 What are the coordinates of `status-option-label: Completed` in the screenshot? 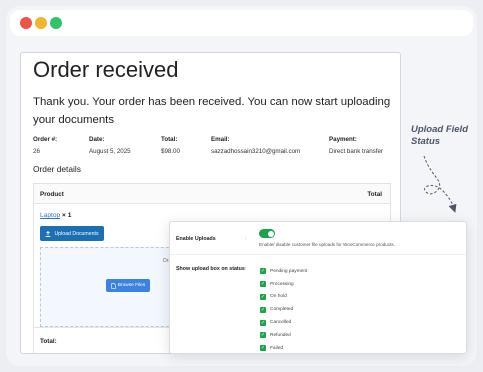 It's located at (282, 310).